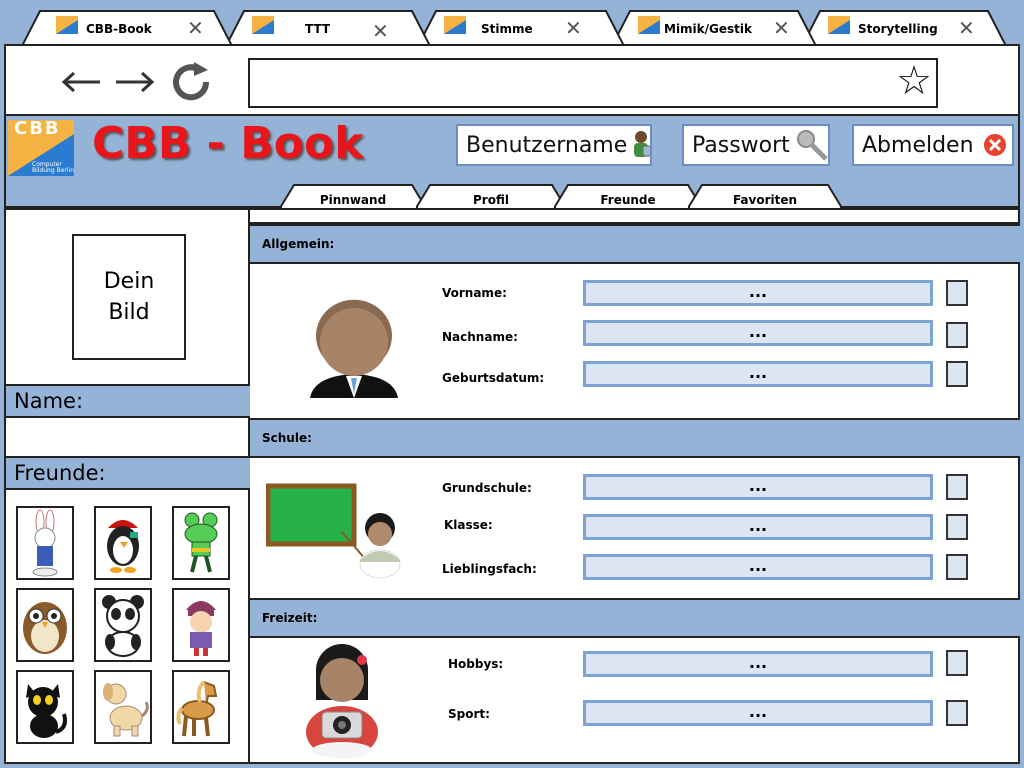 This screenshot has height=768, width=1024. I want to click on picture-placeholder-text: Dein Bild, so click(129, 297).